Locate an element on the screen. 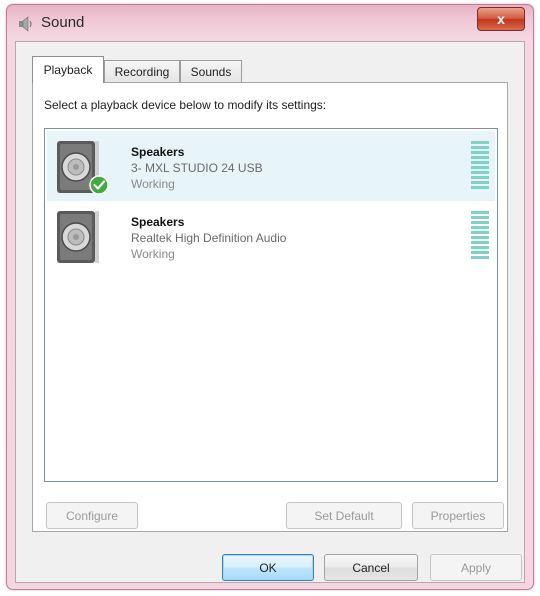  device-row: Speakers 3- MXL STUDIO 24 USB Working is located at coordinates (271, 166).